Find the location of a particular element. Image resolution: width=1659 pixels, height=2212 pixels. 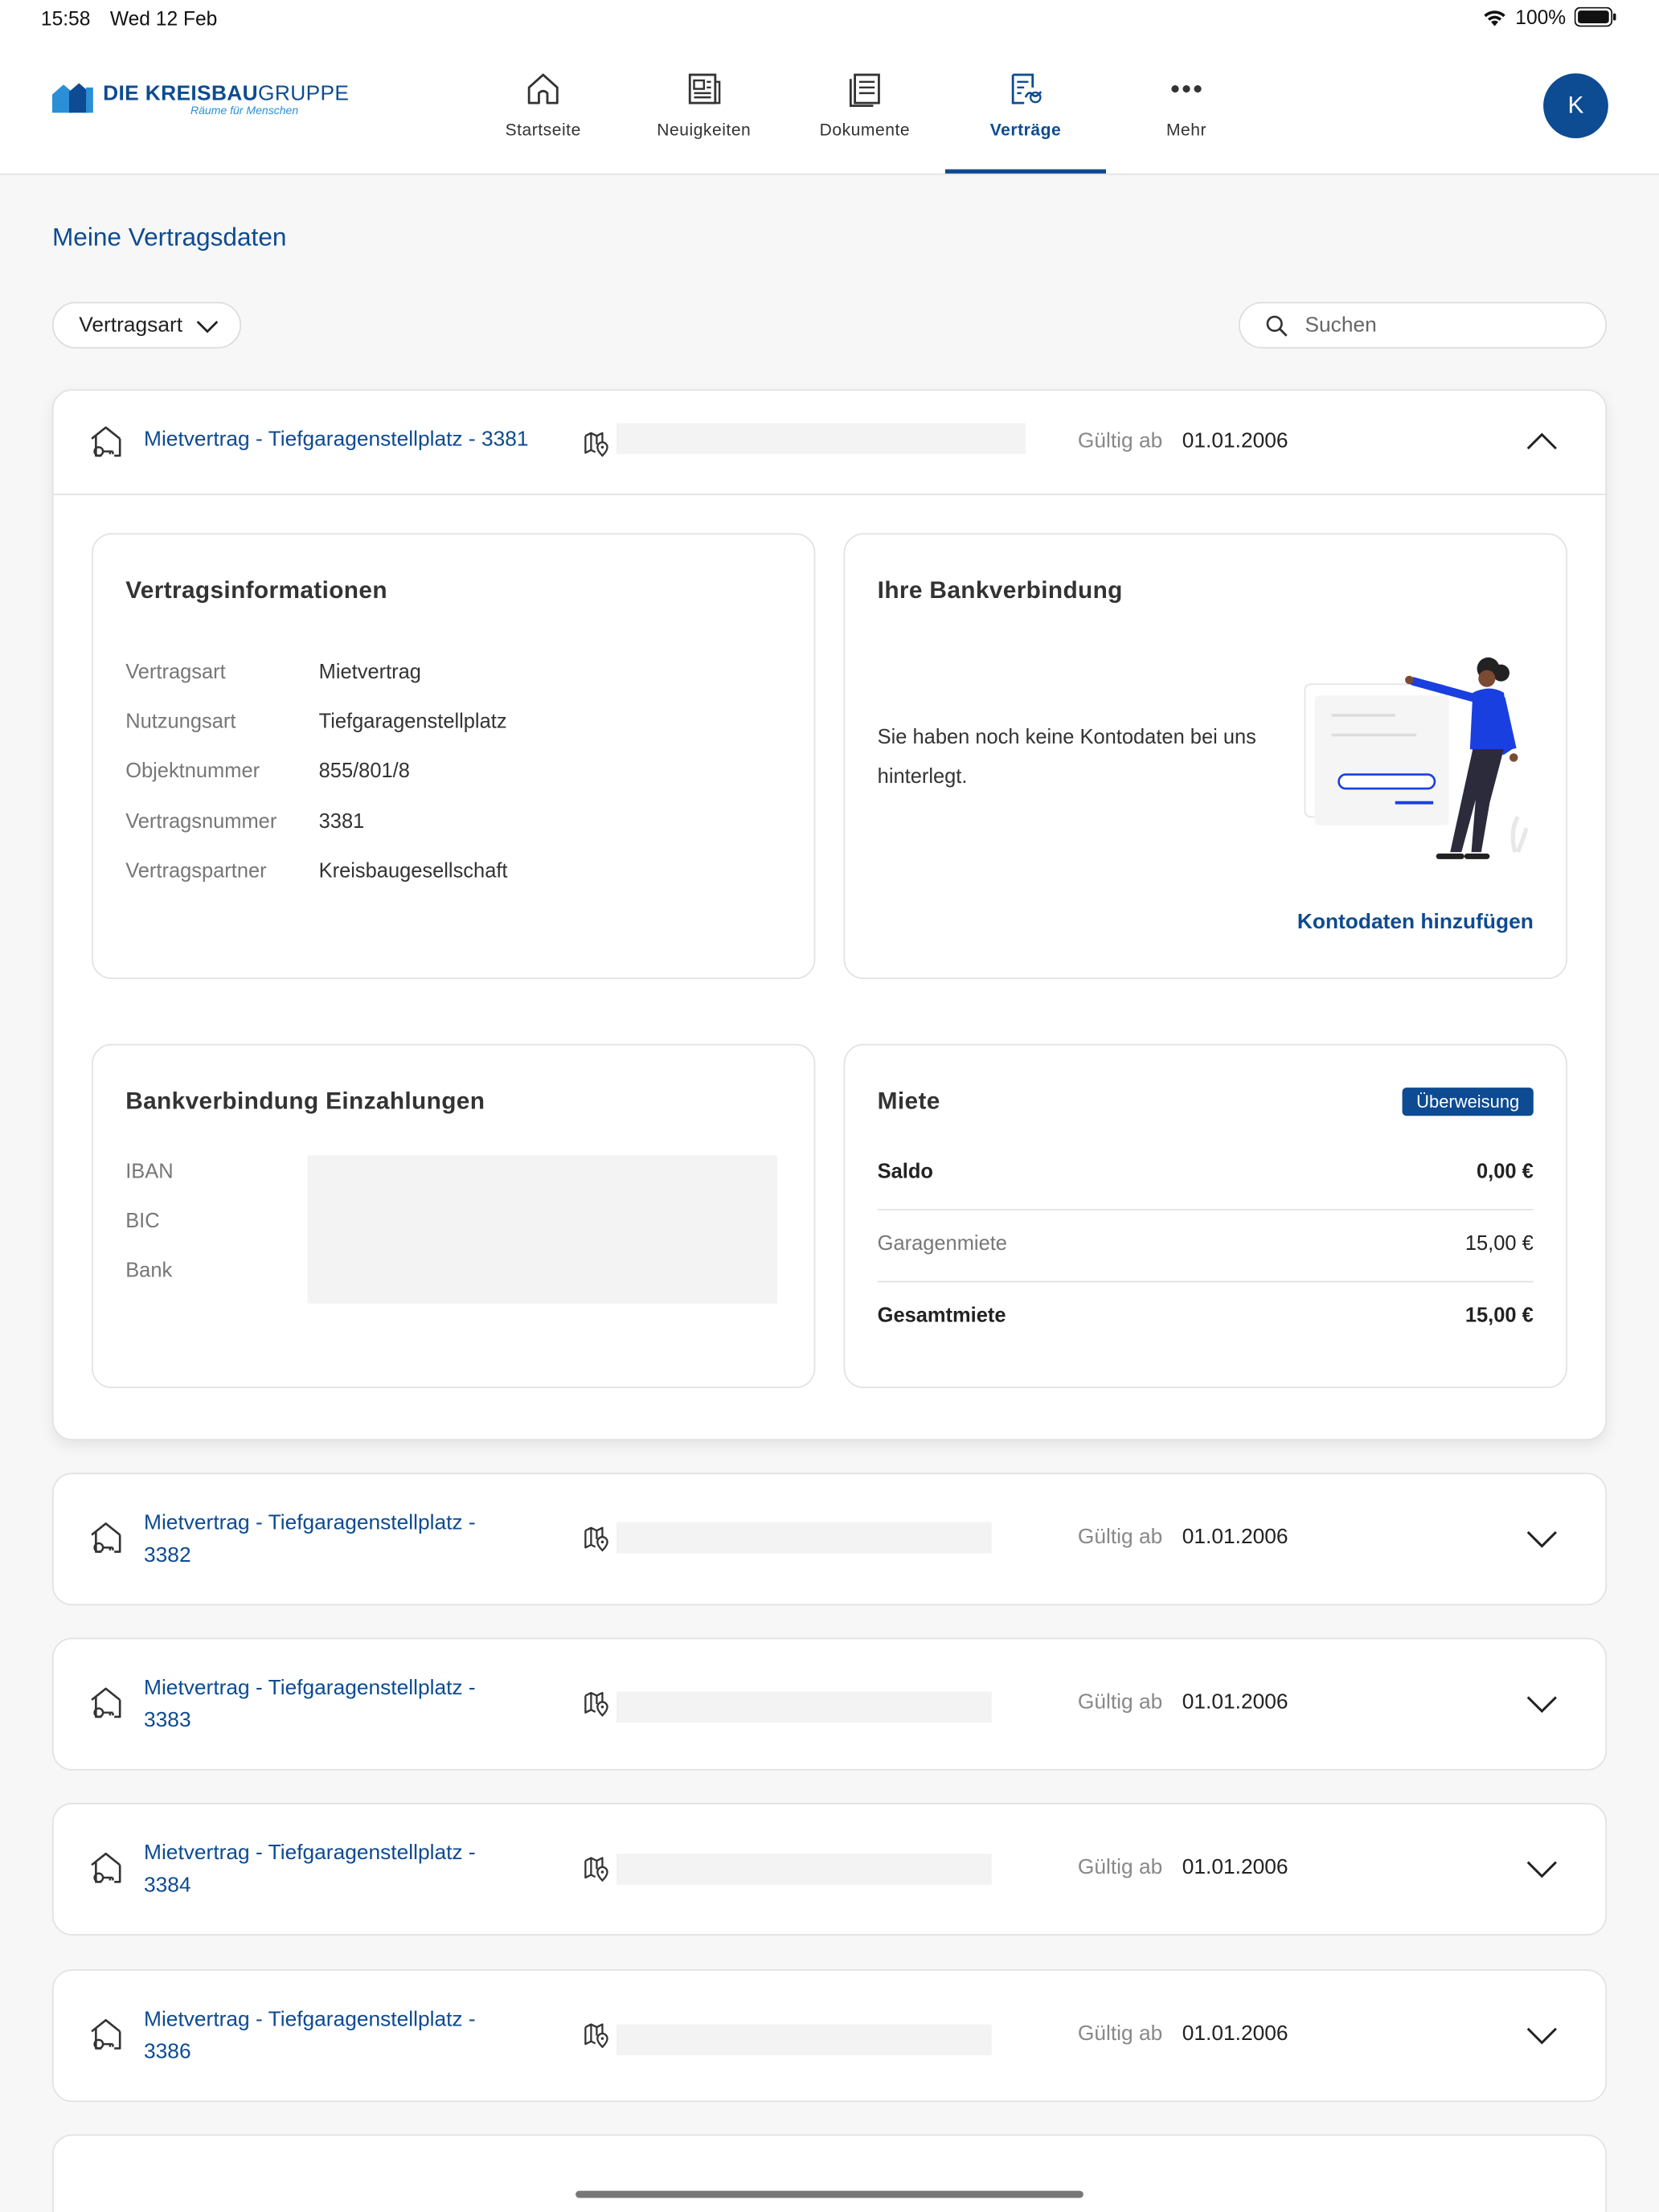

logo-tagline: Räume für Menschen is located at coordinates (244, 111).